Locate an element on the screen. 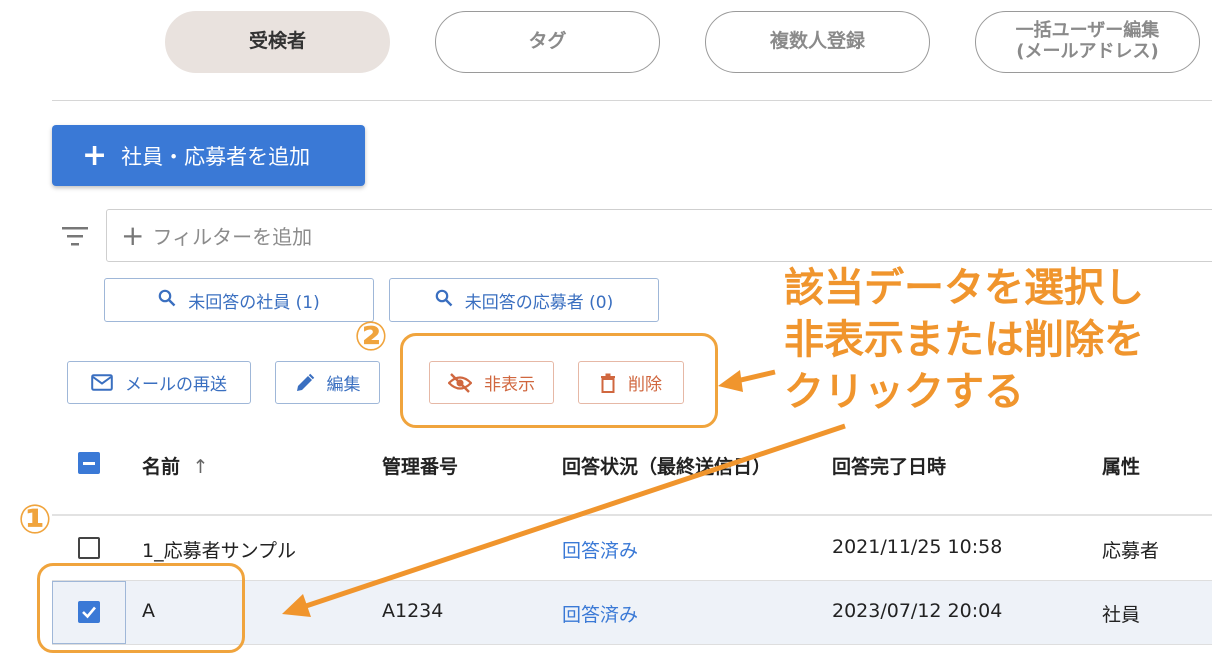 This screenshot has height=658, width=1212. arrow-head-checkbox is located at coordinates (296, 605).